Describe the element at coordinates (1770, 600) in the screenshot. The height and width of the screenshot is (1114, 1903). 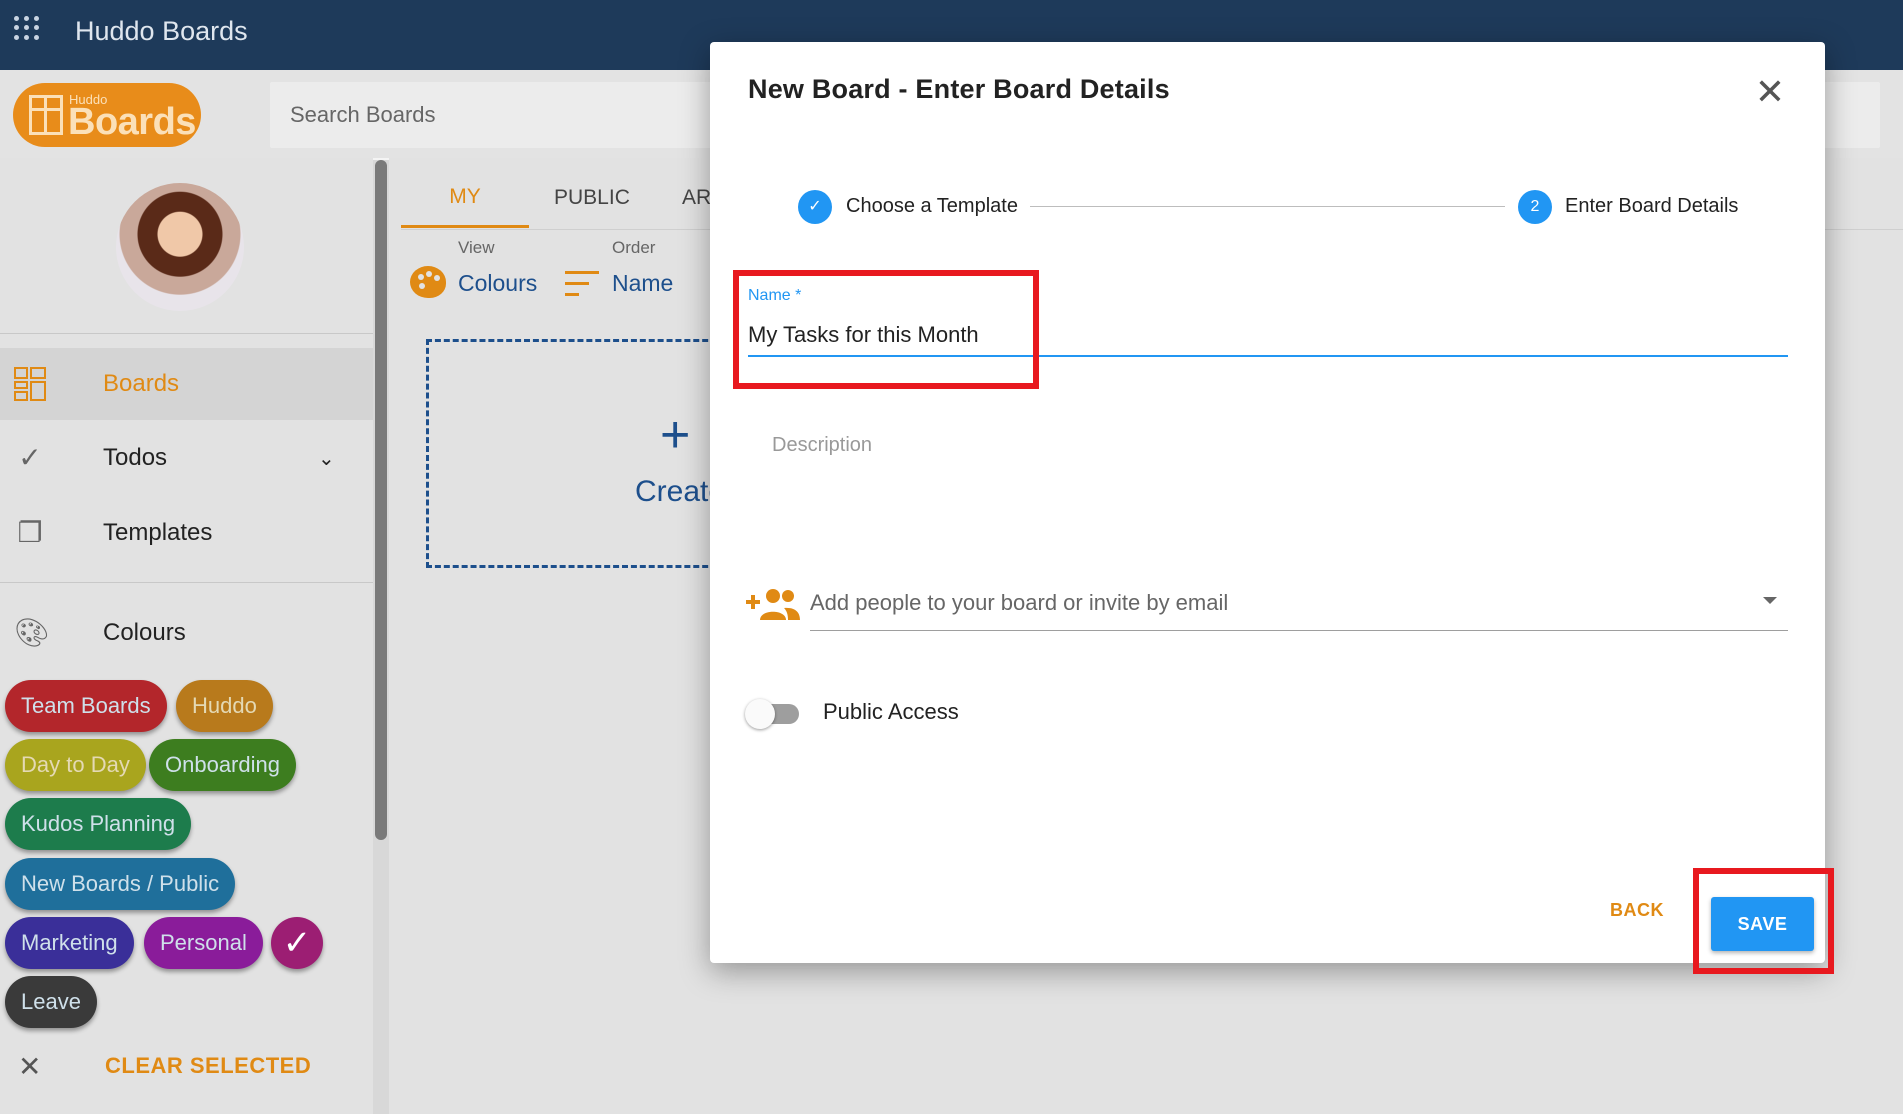
I see `dropdown-arrow-icon` at that location.